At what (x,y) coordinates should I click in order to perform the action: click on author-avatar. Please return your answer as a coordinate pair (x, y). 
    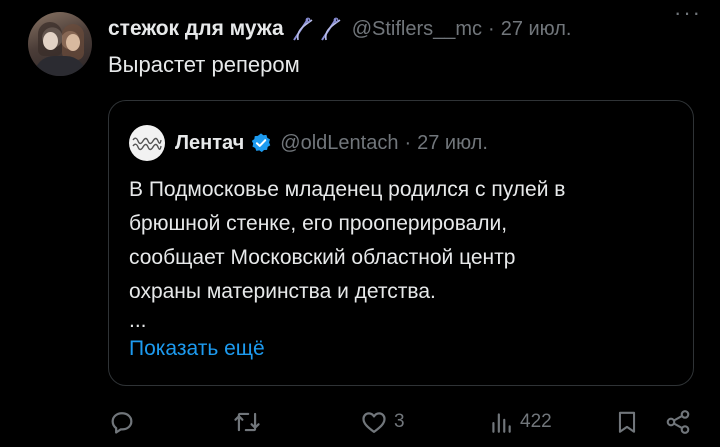
    Looking at the image, I should click on (60, 44).